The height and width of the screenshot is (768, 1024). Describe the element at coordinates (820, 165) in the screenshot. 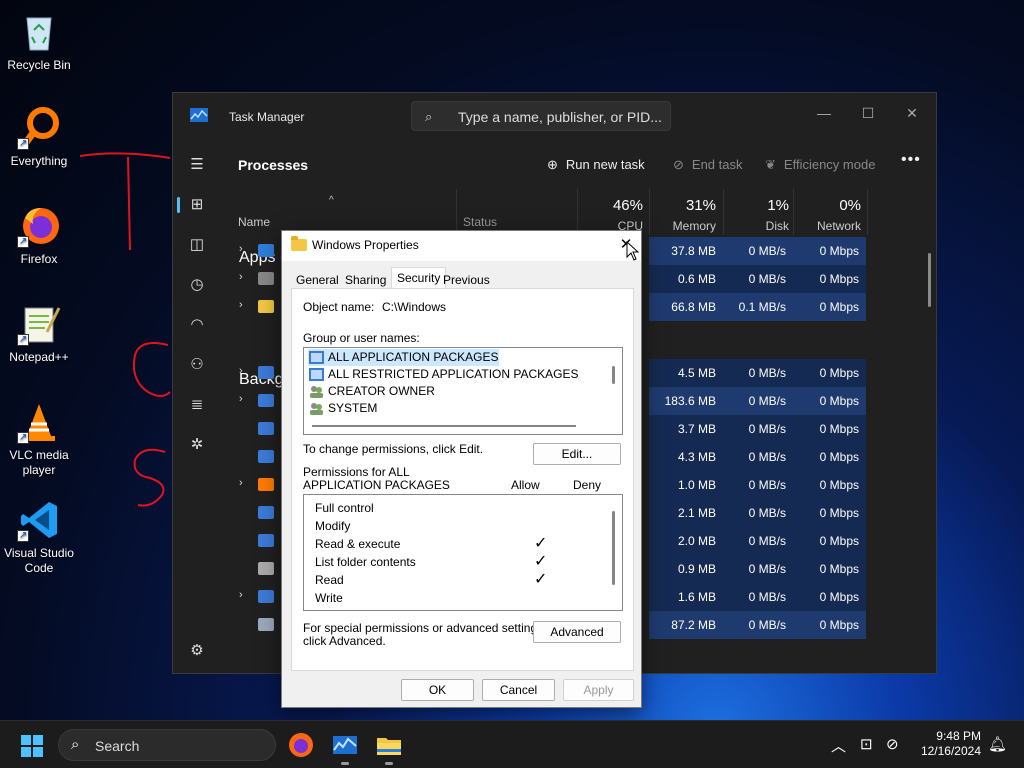

I see `efficiency-mode-button: ❦ Efficiency mode` at that location.